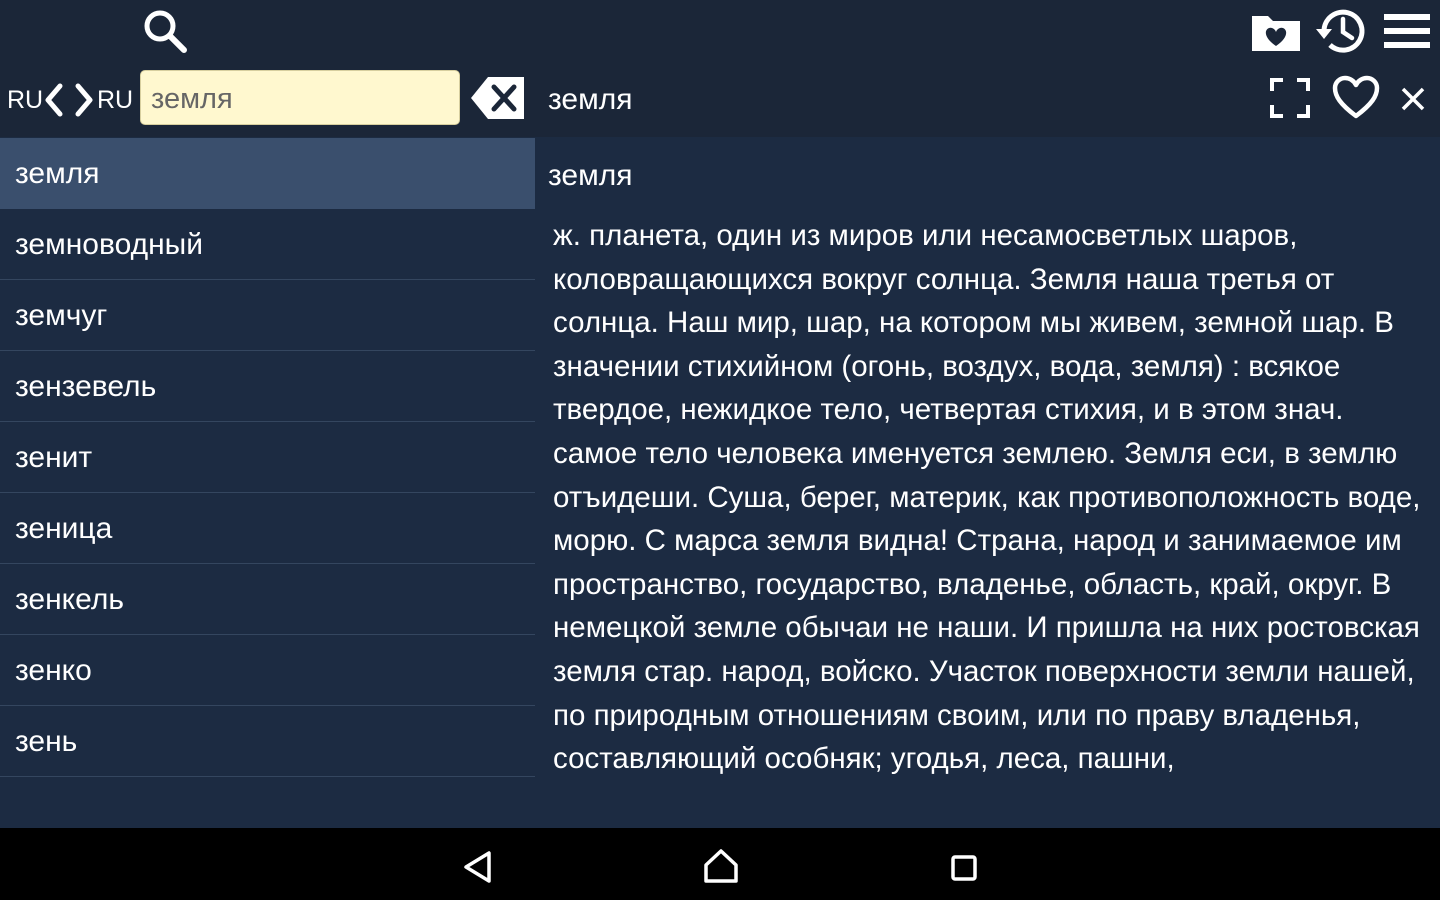  What do you see at coordinates (165, 31) in the screenshot?
I see `search-icon` at bounding box center [165, 31].